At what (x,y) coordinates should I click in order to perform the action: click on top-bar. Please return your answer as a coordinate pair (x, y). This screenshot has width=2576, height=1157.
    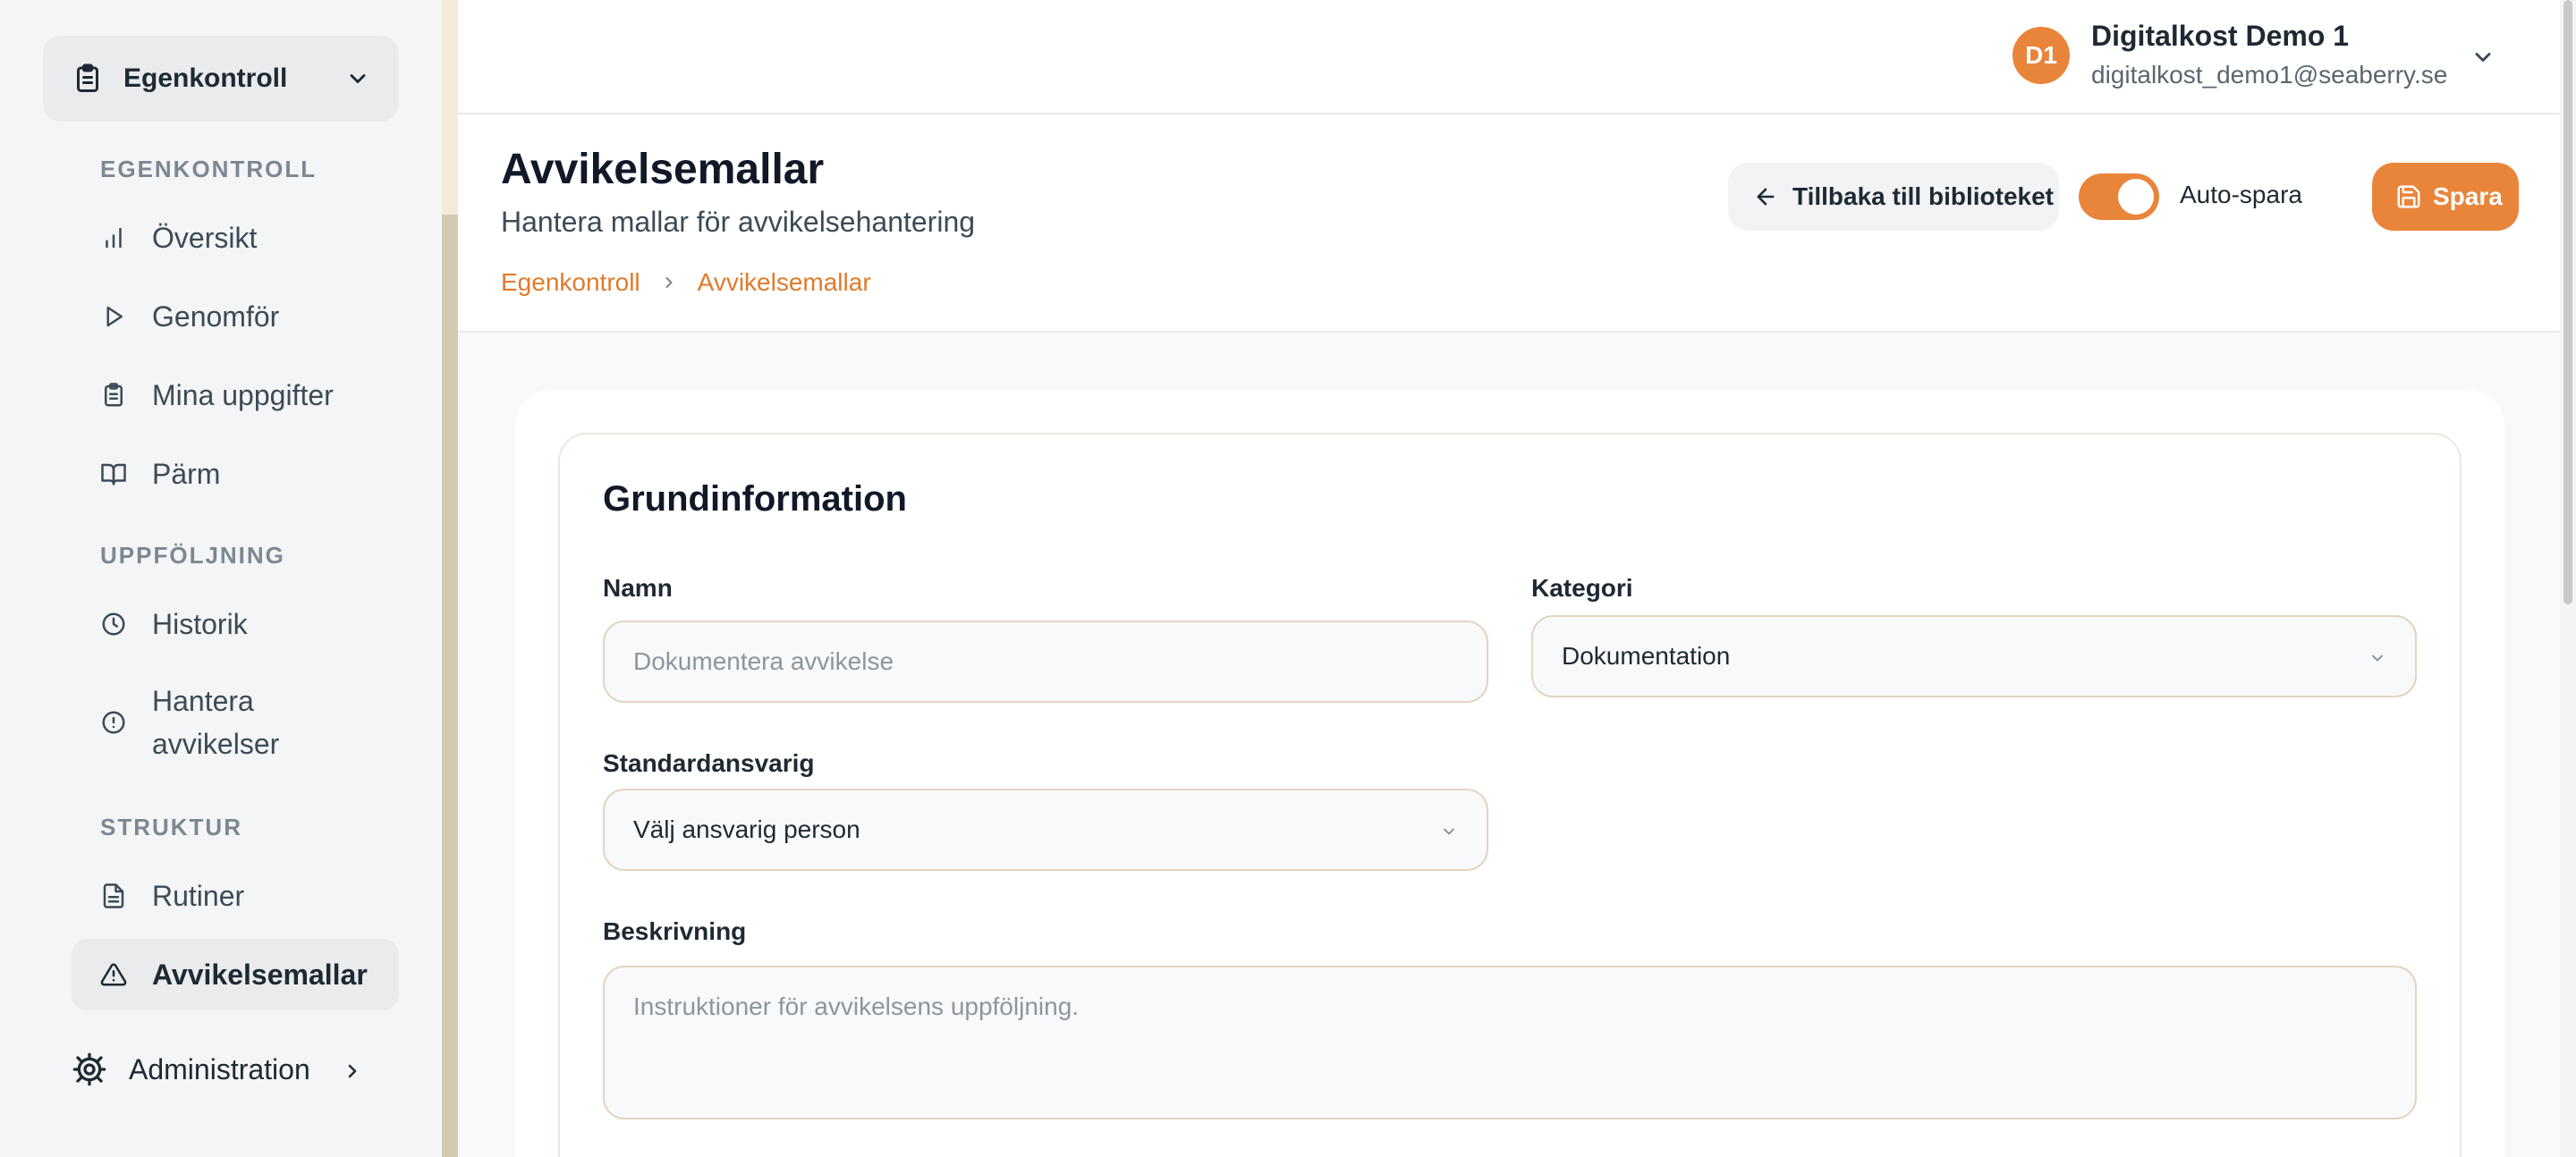
    Looking at the image, I should click on (1509, 57).